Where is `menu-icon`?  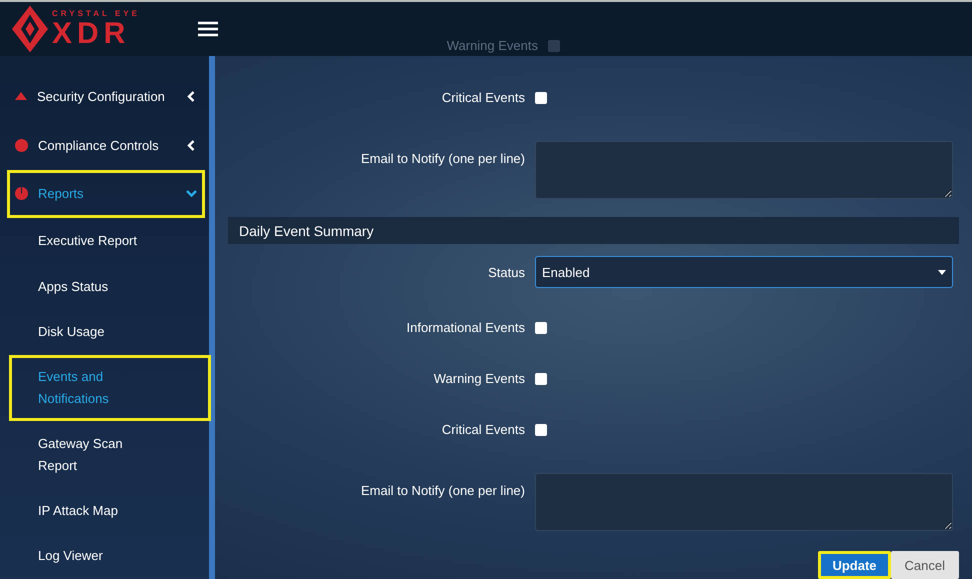 menu-icon is located at coordinates (208, 29).